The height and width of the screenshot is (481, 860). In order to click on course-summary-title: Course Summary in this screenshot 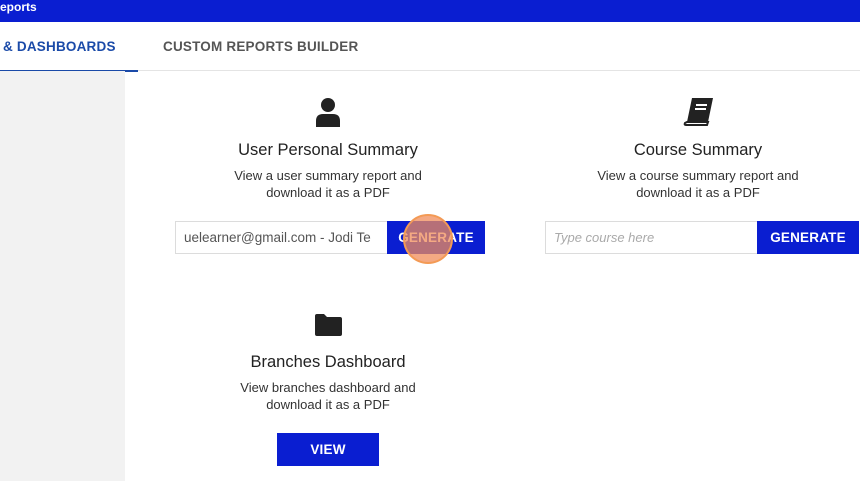, I will do `click(698, 150)`.